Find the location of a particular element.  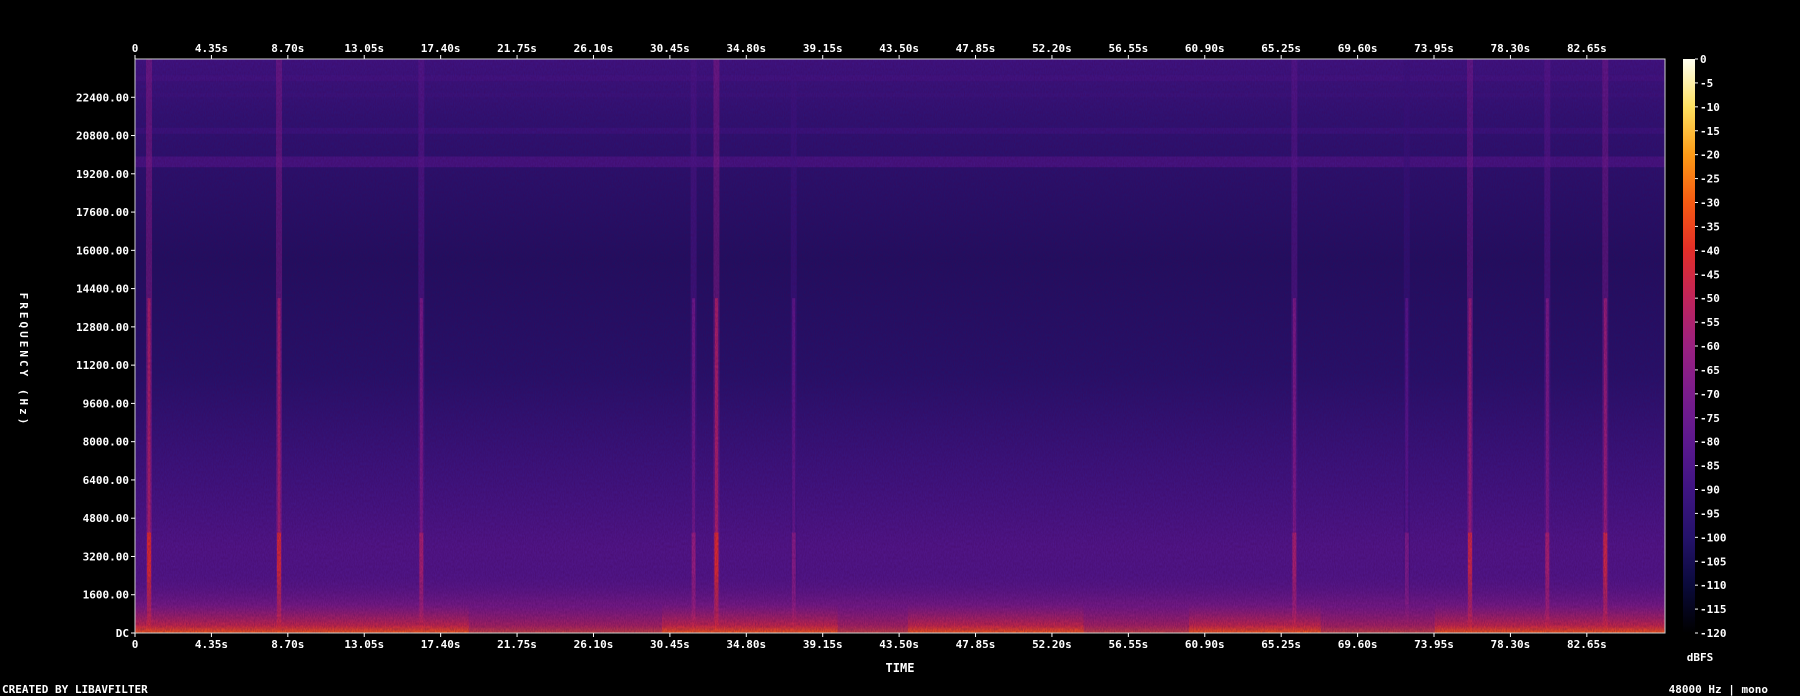

x-tick-label-top: 69.60s is located at coordinates (1358, 48).